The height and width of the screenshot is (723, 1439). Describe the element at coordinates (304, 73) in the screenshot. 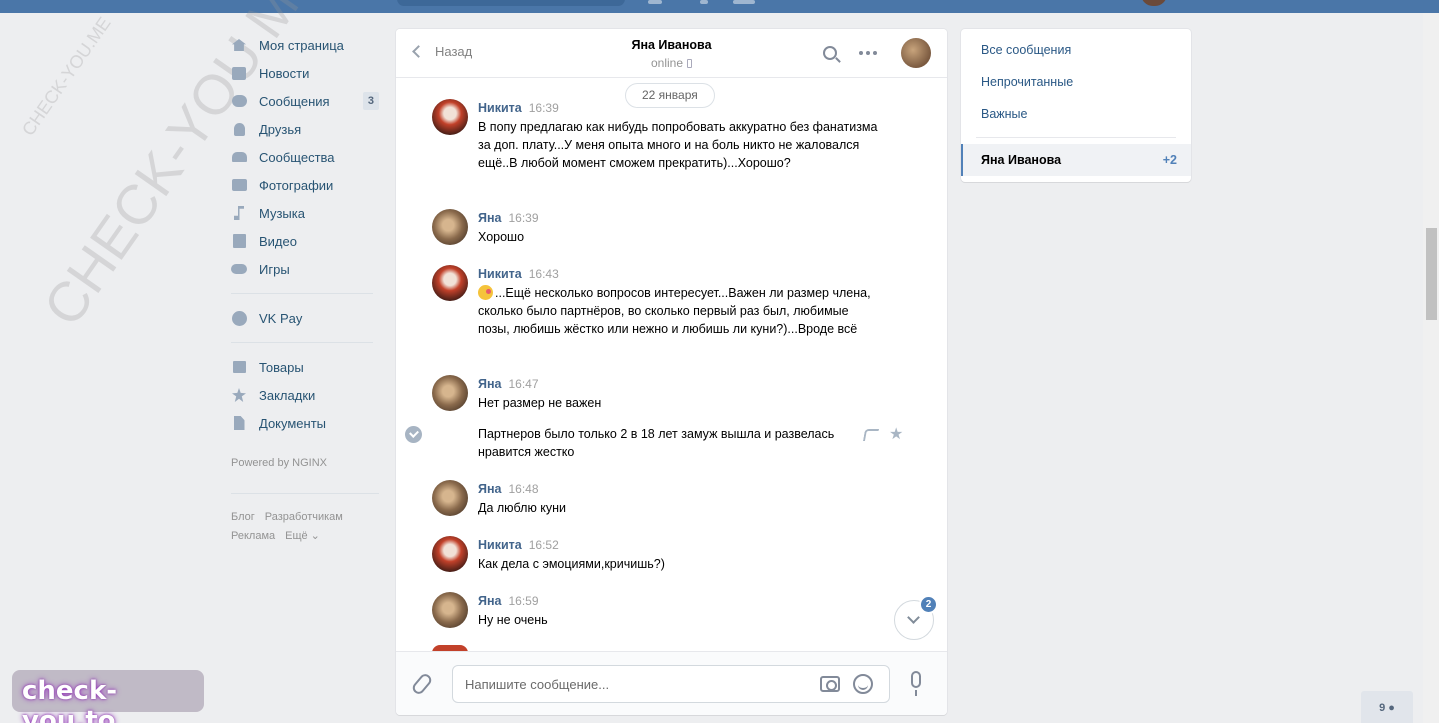

I see `nav-news: Новости` at that location.